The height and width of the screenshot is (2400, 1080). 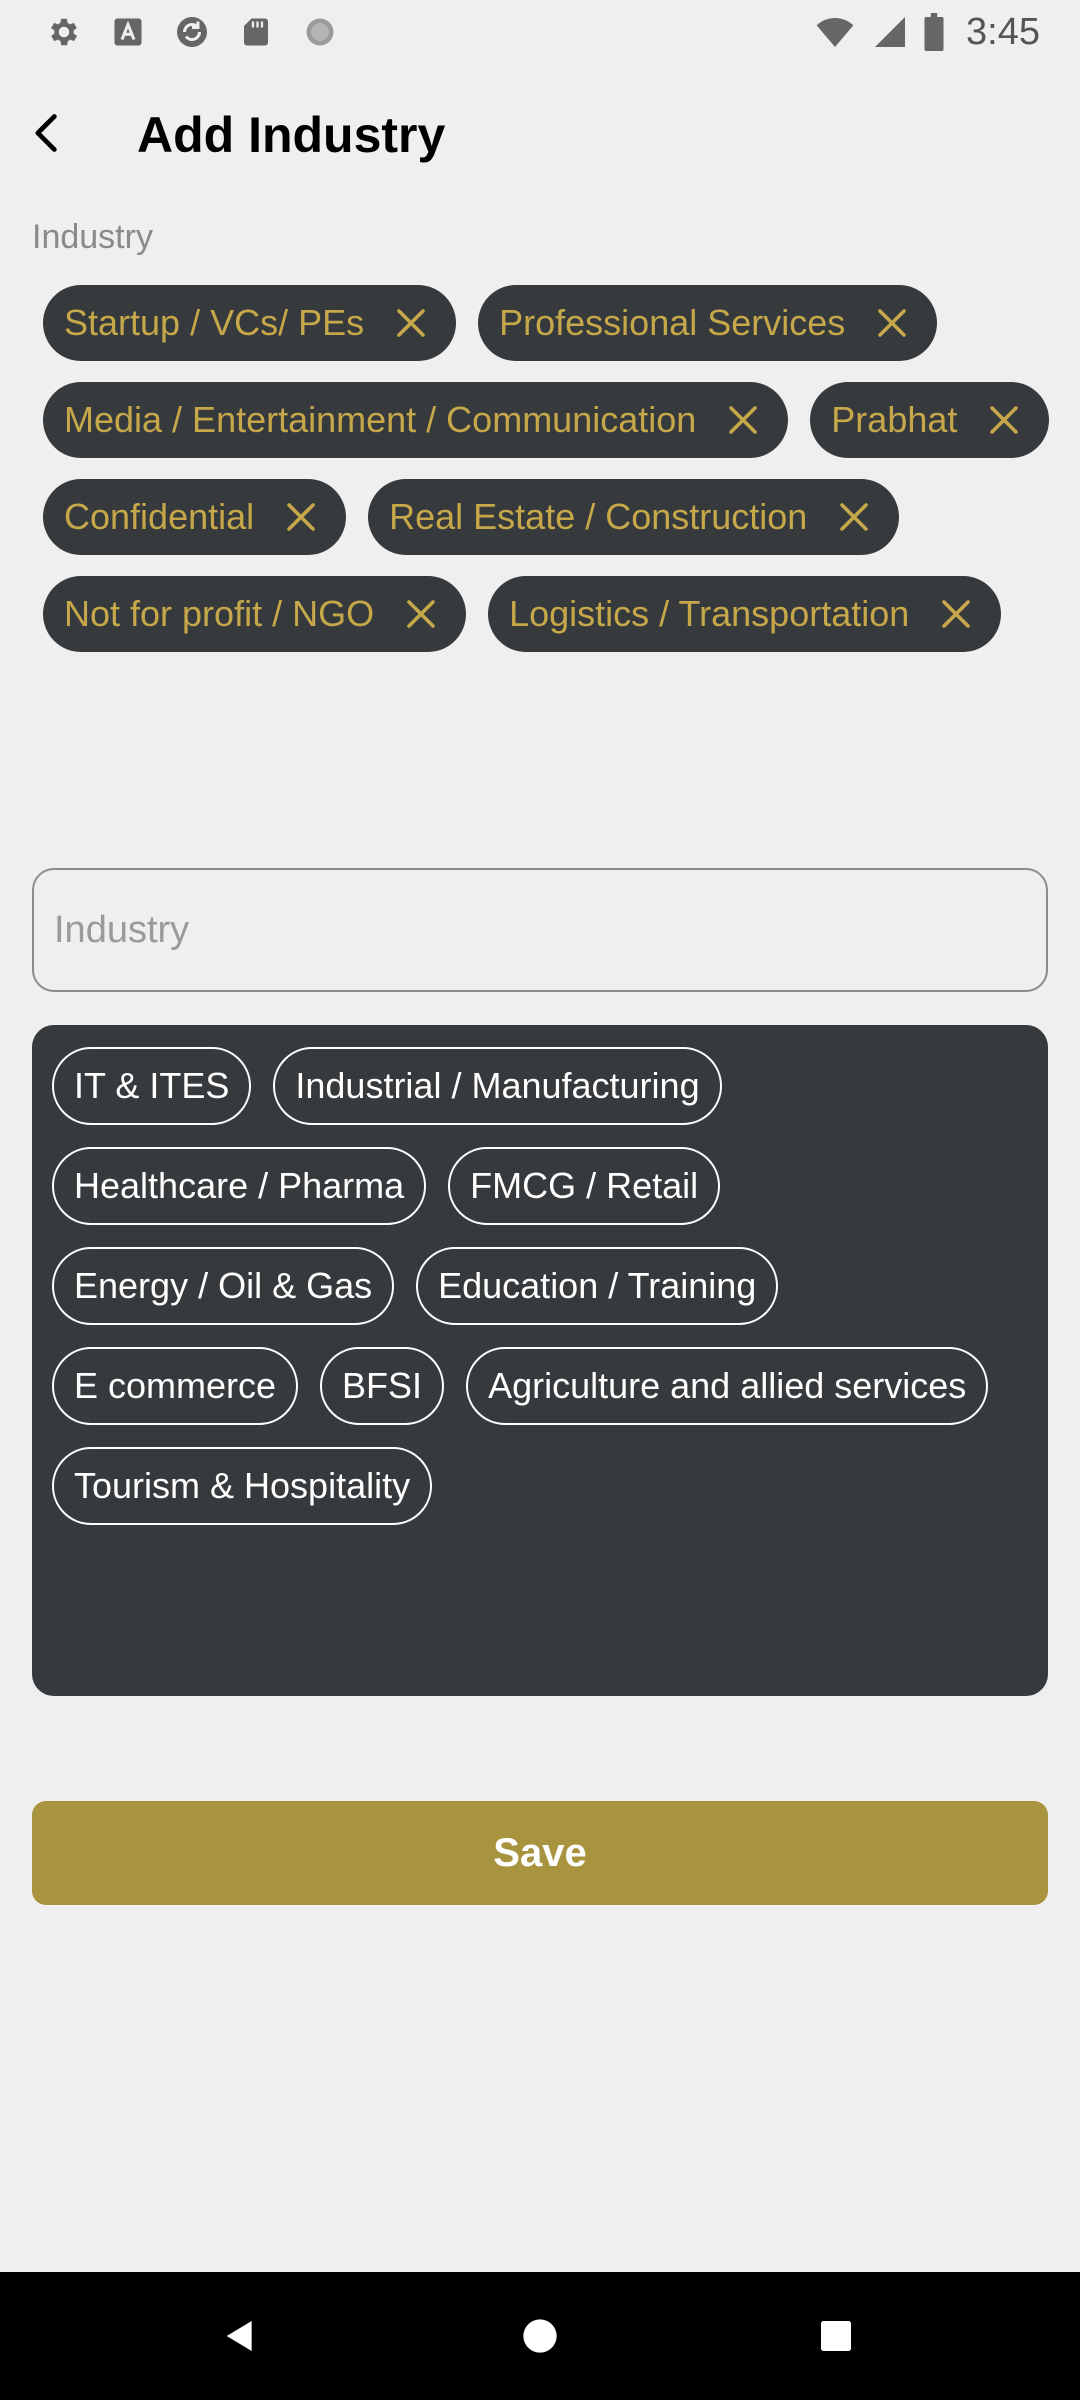 What do you see at coordinates (223, 1286) in the screenshot?
I see `industry-option-chip: Energy / Oil & Gas` at bounding box center [223, 1286].